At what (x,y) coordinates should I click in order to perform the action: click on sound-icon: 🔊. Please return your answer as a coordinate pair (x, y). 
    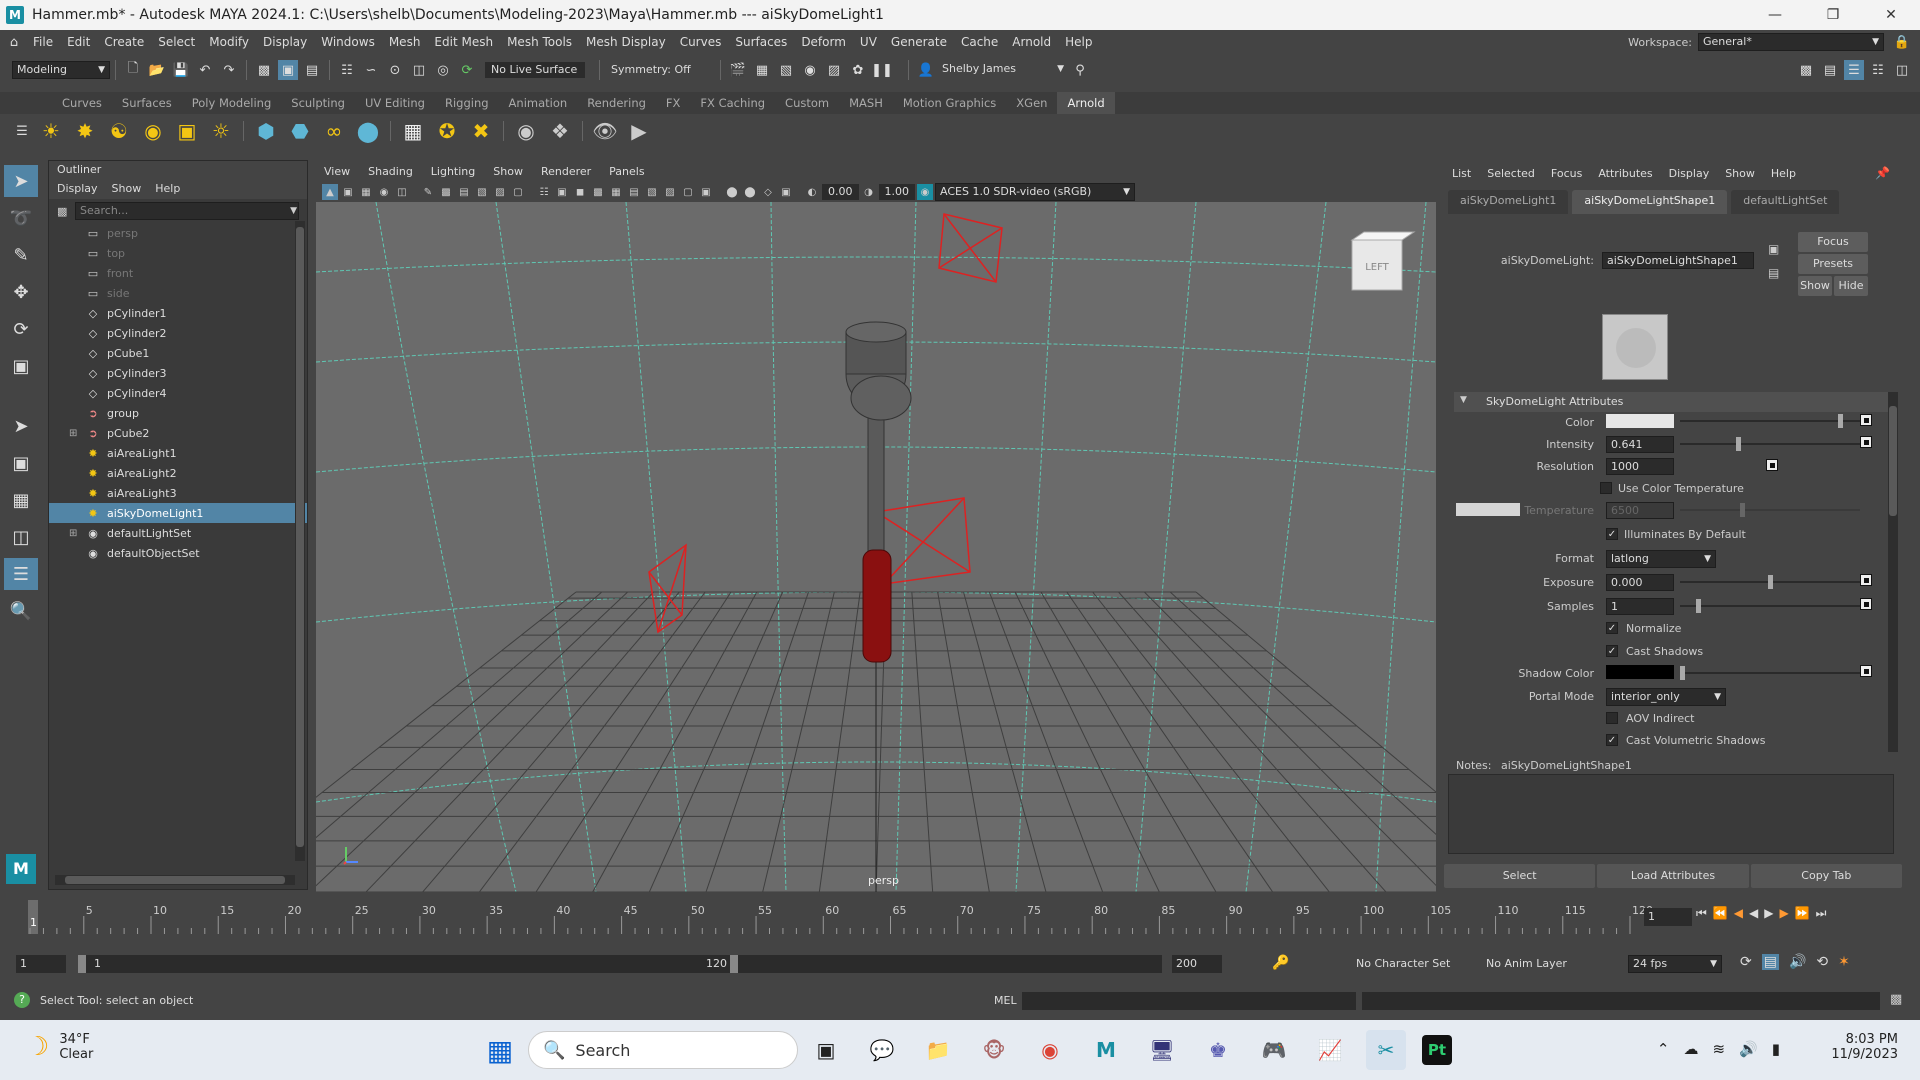
    Looking at the image, I should click on (1797, 962).